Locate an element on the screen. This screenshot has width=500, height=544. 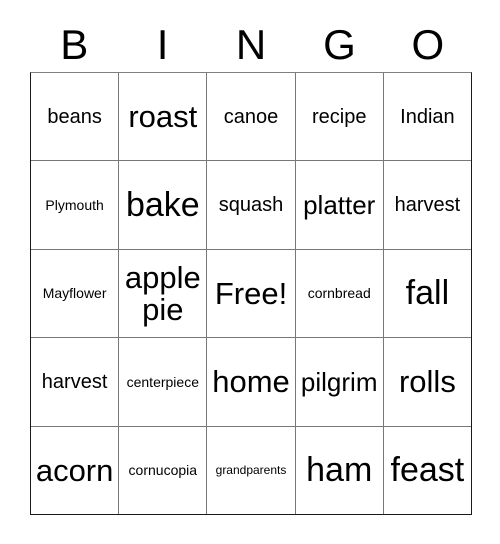
bingo-cell-label: roast is located at coordinates (163, 116).